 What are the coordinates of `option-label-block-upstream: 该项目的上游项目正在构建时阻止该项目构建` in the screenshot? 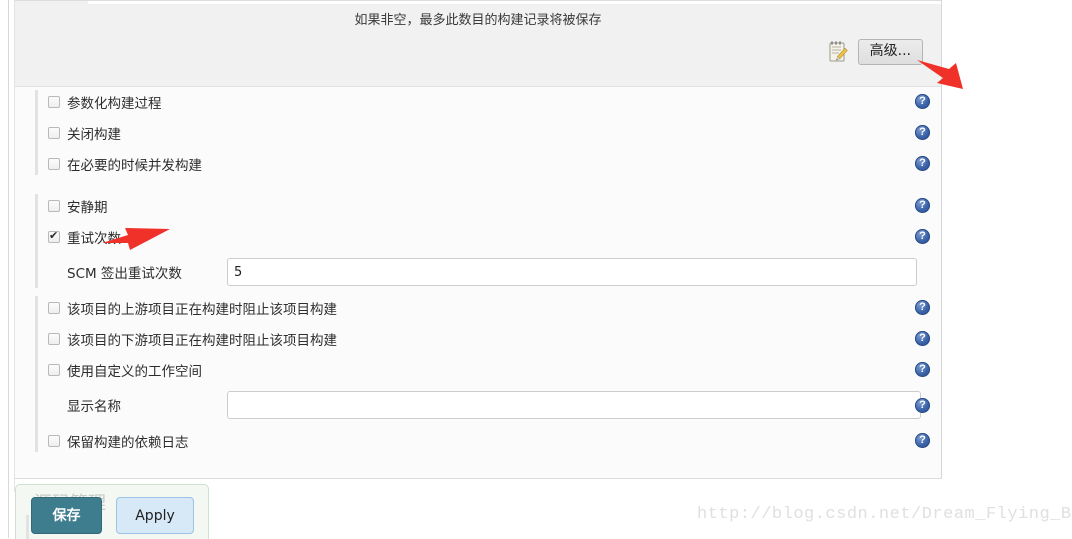 It's located at (202, 309).